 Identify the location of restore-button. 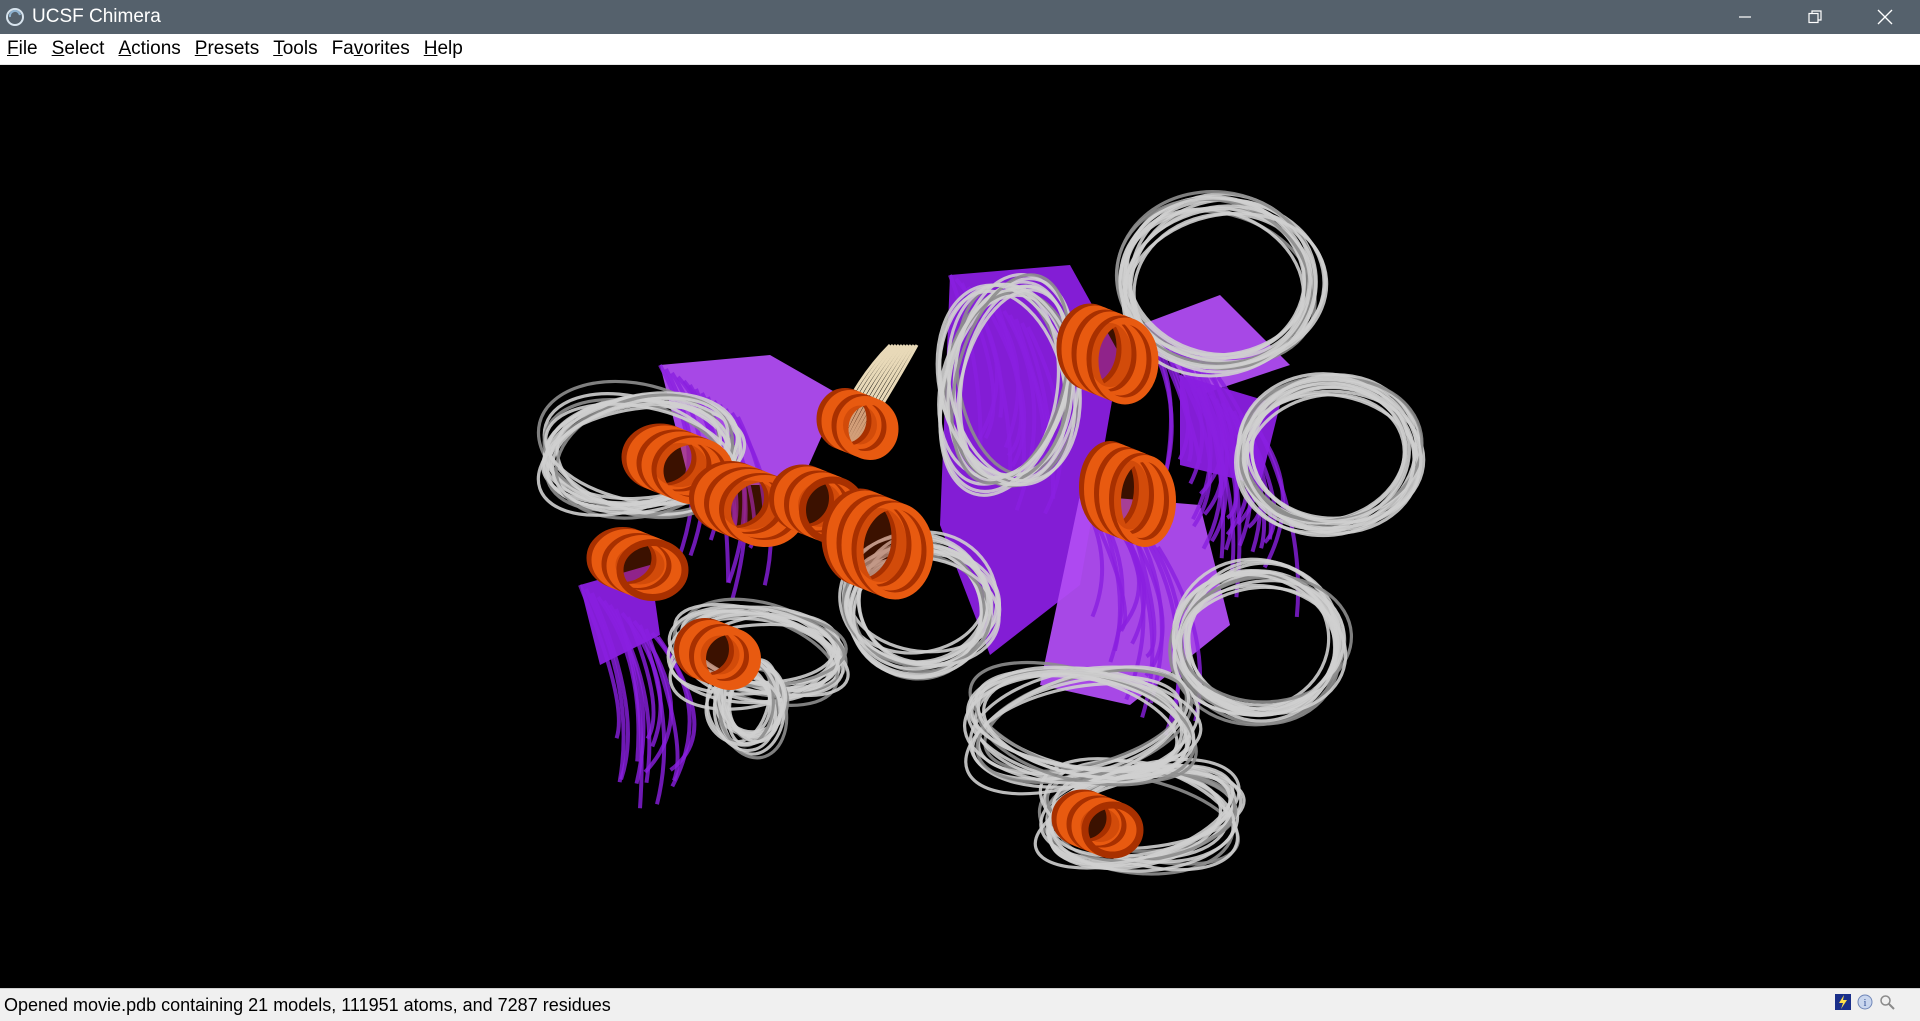
(1815, 17).